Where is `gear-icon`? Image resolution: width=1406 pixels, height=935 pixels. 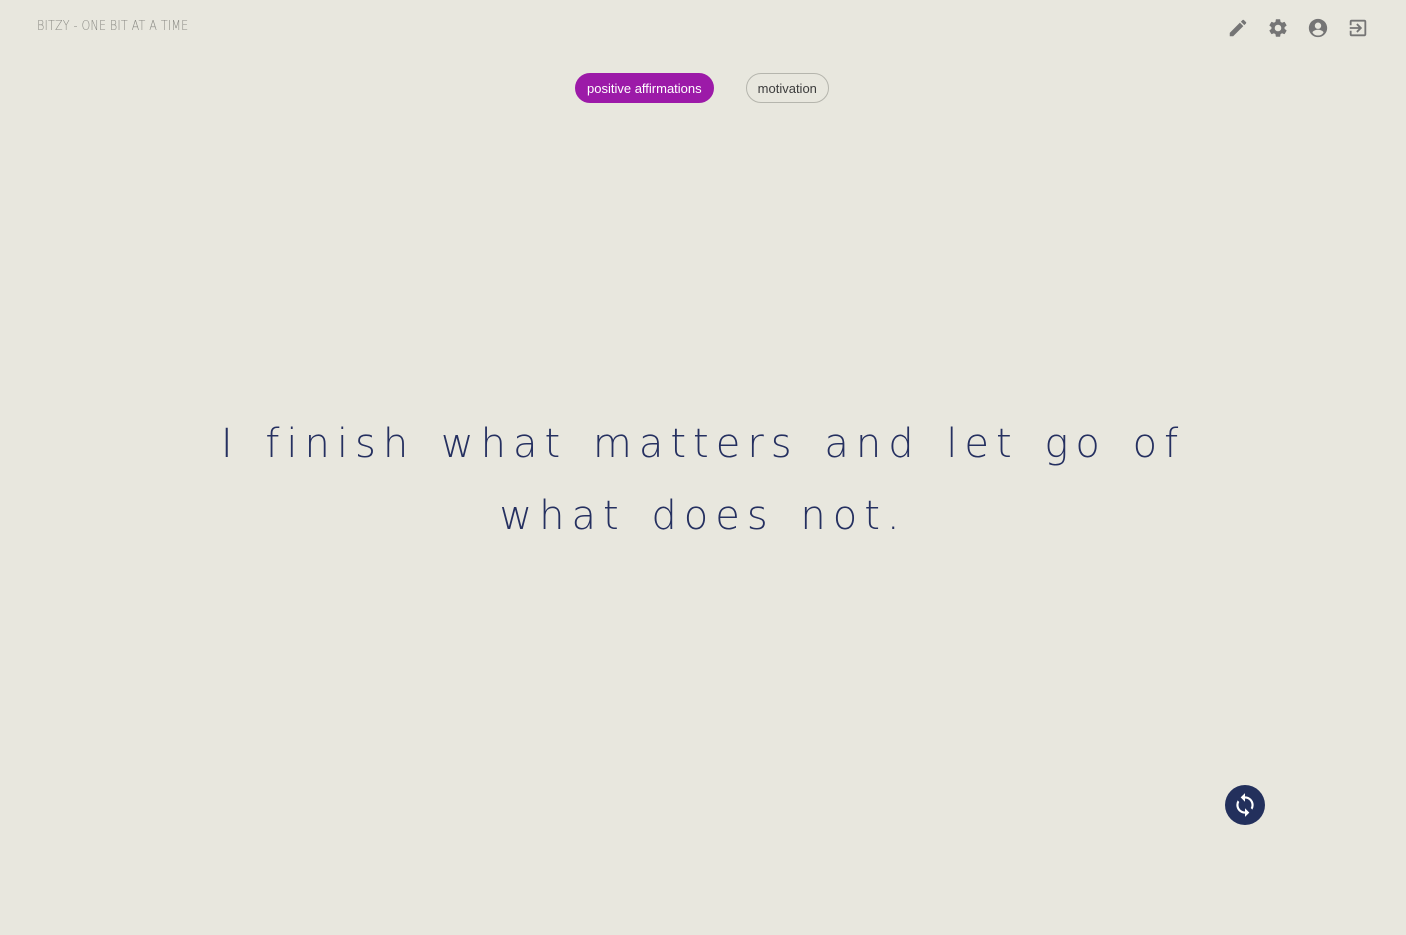 gear-icon is located at coordinates (1278, 28).